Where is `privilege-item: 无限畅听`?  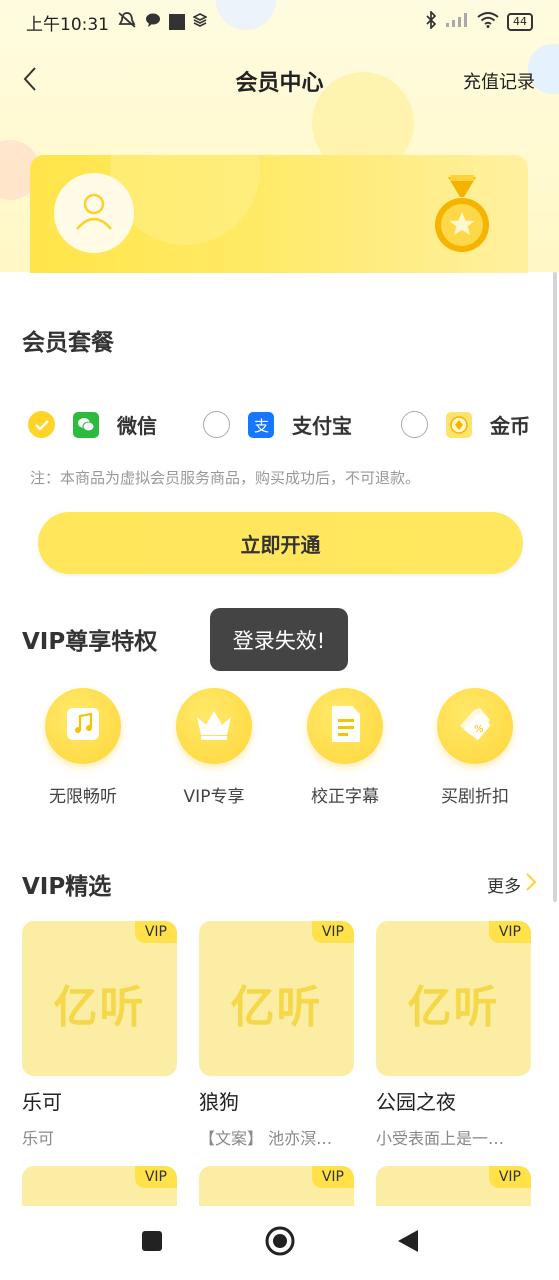
privilege-item: 无限畅听 is located at coordinates (83, 747).